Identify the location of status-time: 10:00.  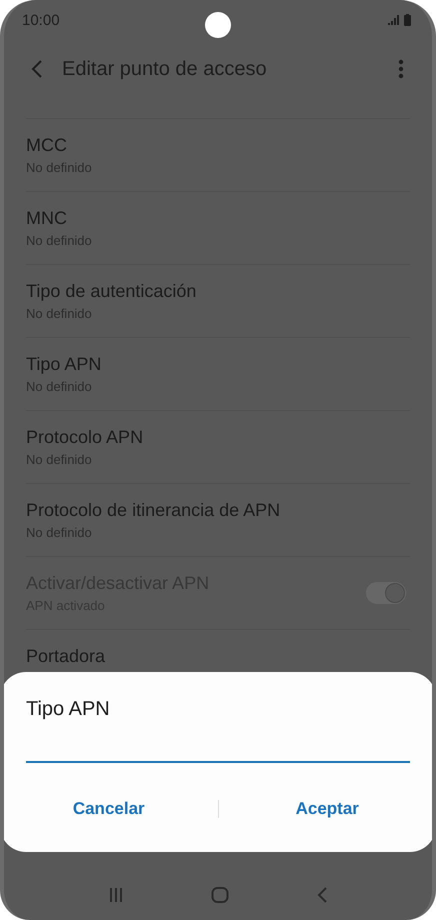
(41, 20).